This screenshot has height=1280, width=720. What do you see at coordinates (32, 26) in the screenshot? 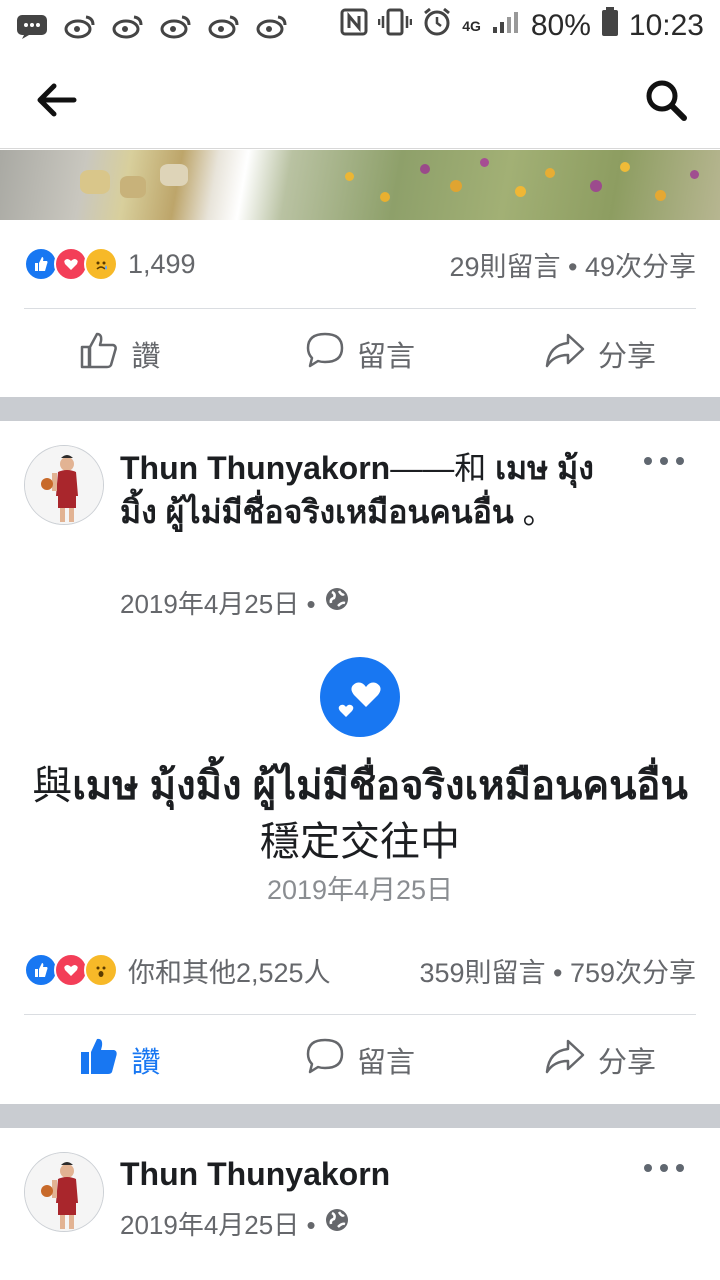
I see `message-icon` at bounding box center [32, 26].